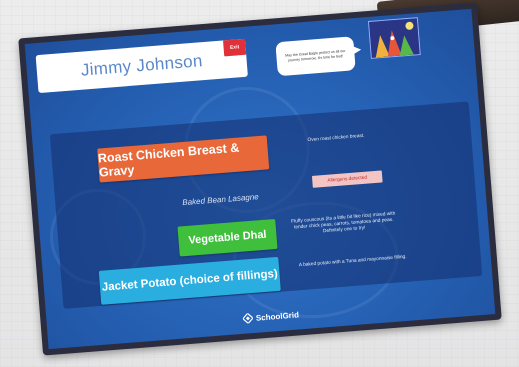  I want to click on student-name: Jimmy Johnson, so click(142, 65).